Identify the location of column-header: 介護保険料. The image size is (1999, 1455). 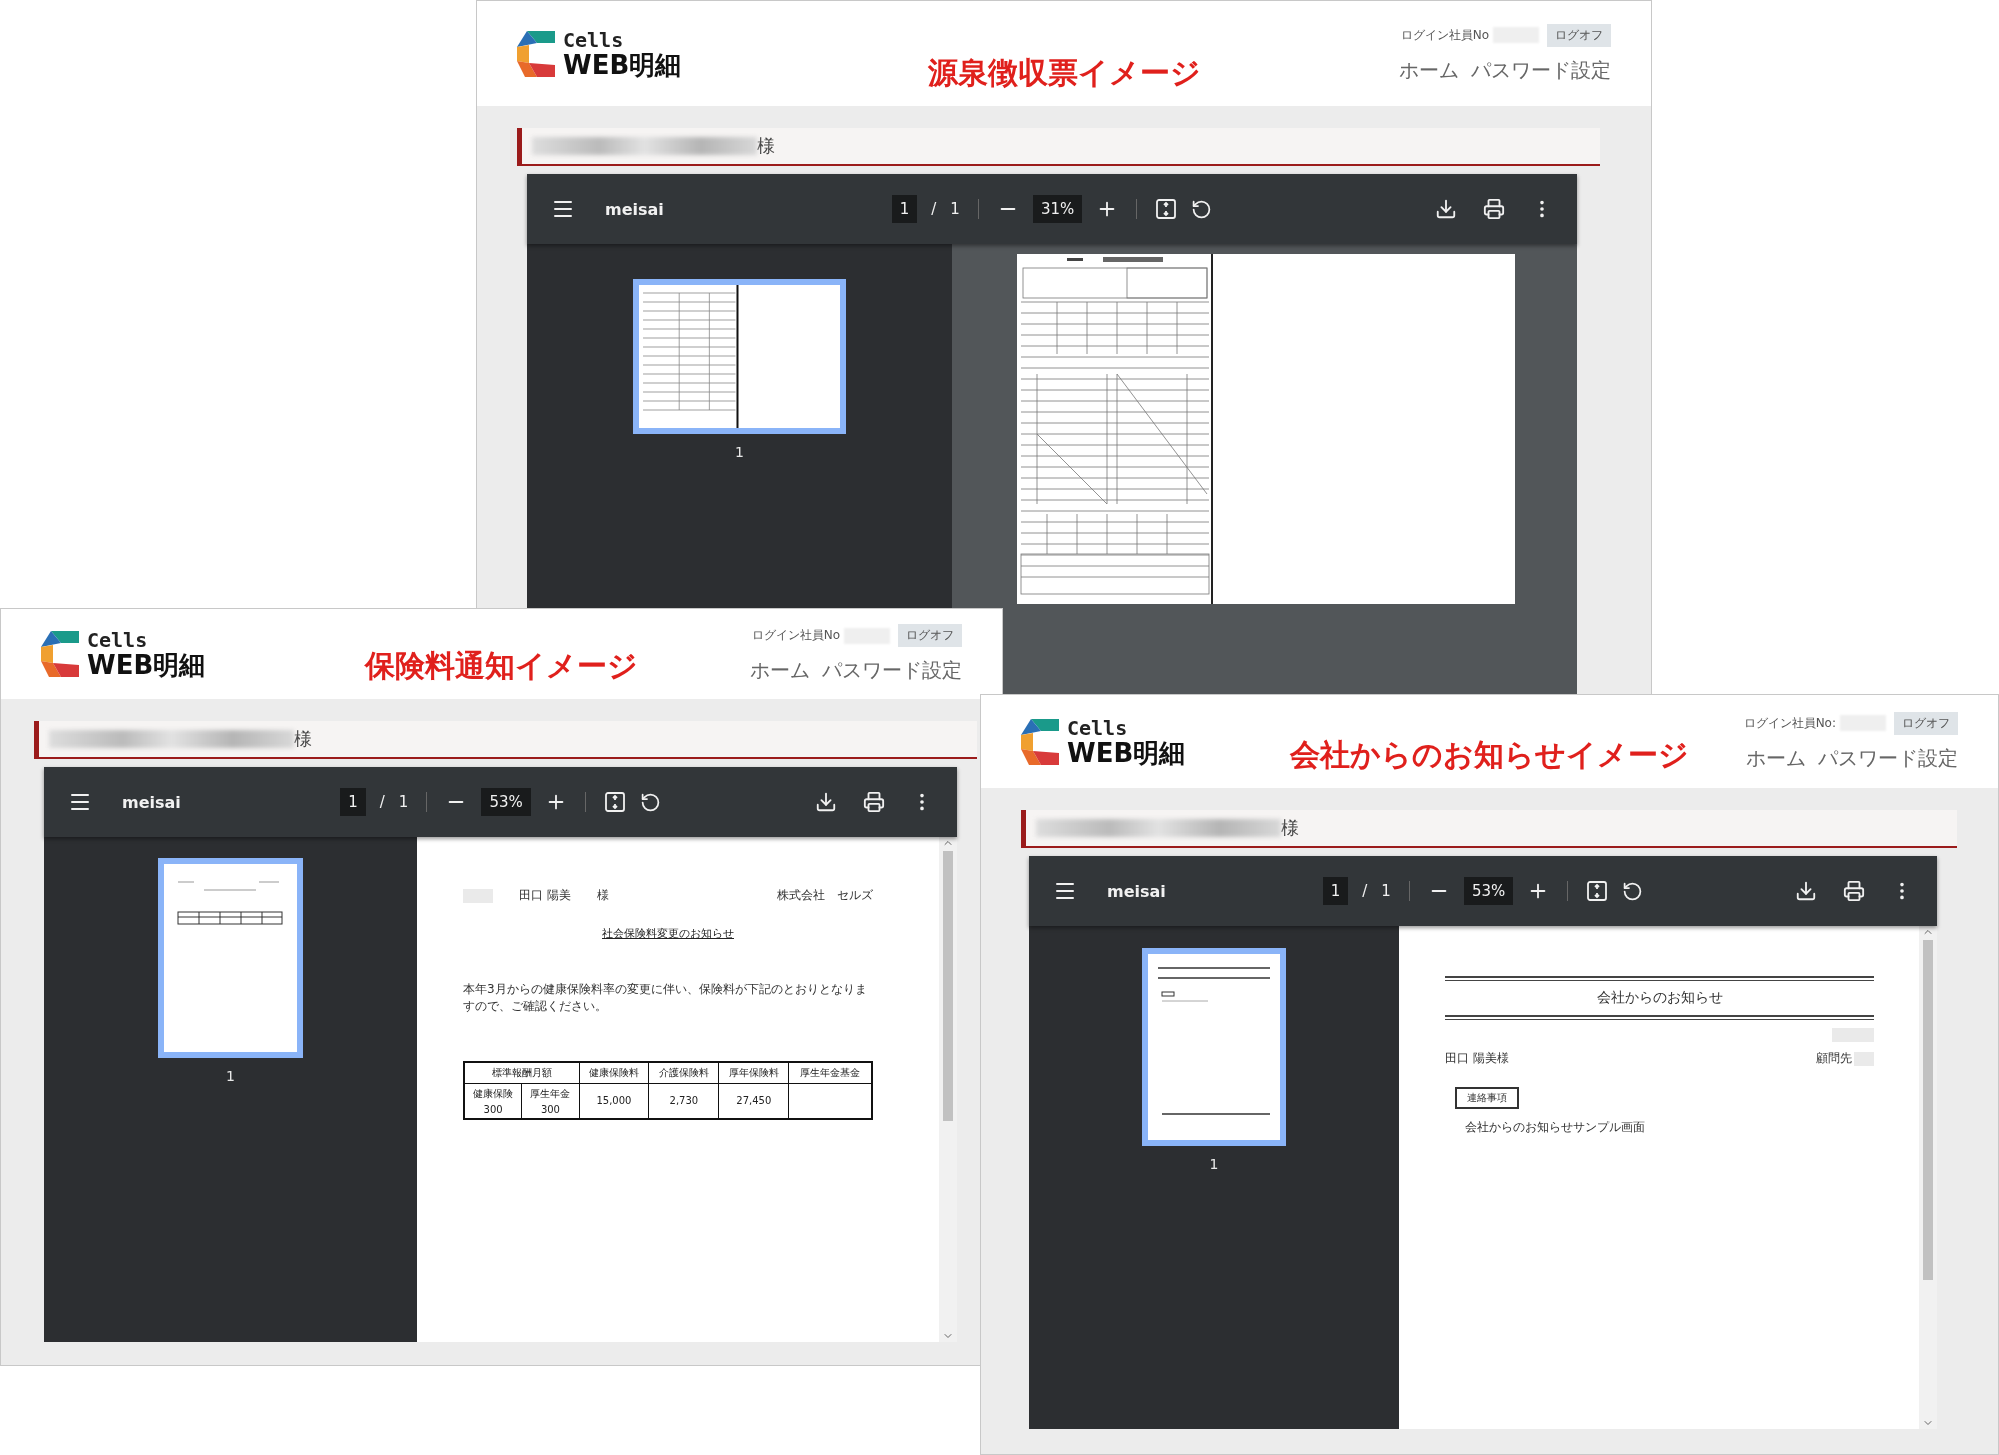
(683, 1072).